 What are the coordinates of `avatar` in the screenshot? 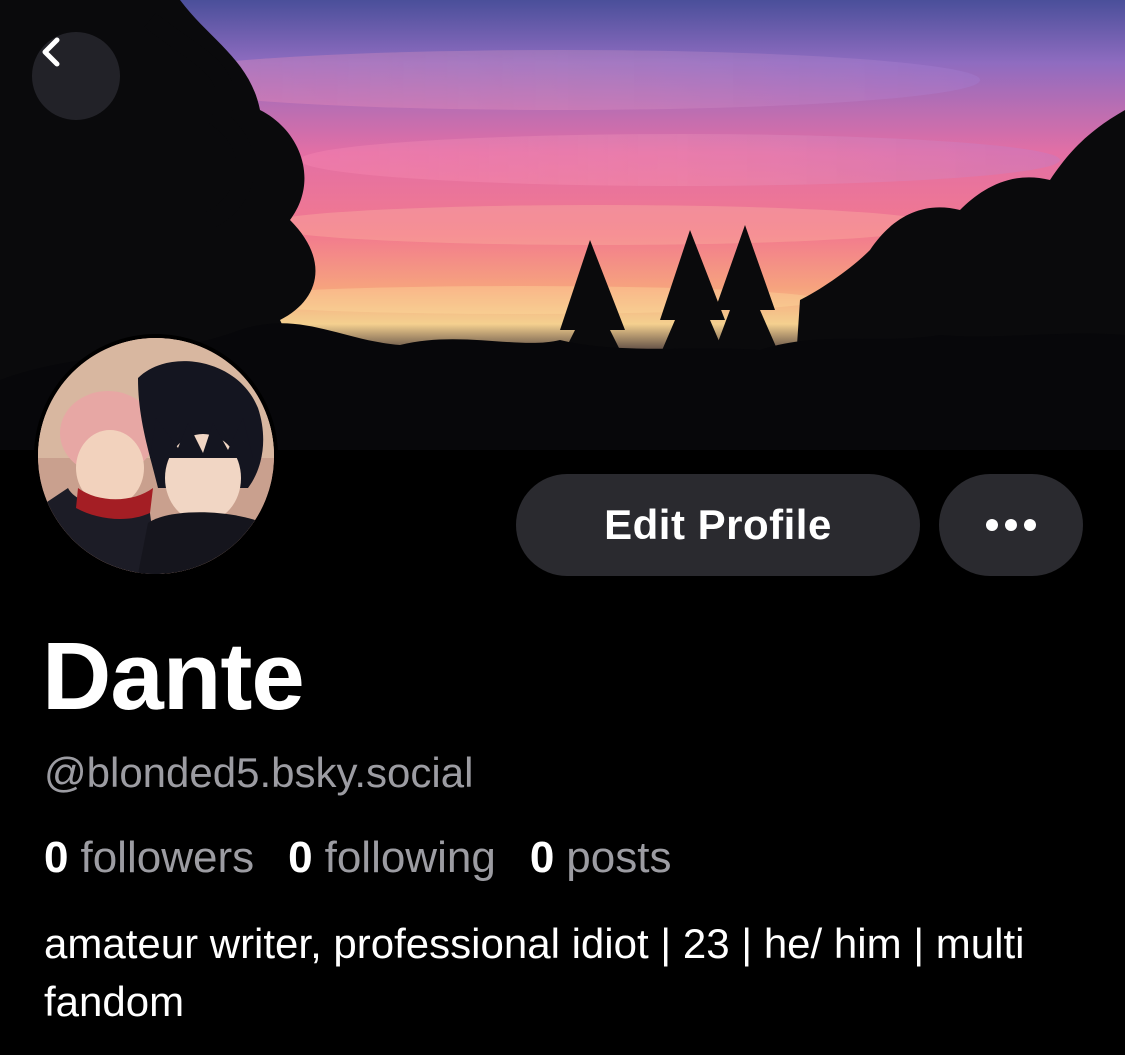 It's located at (156, 456).